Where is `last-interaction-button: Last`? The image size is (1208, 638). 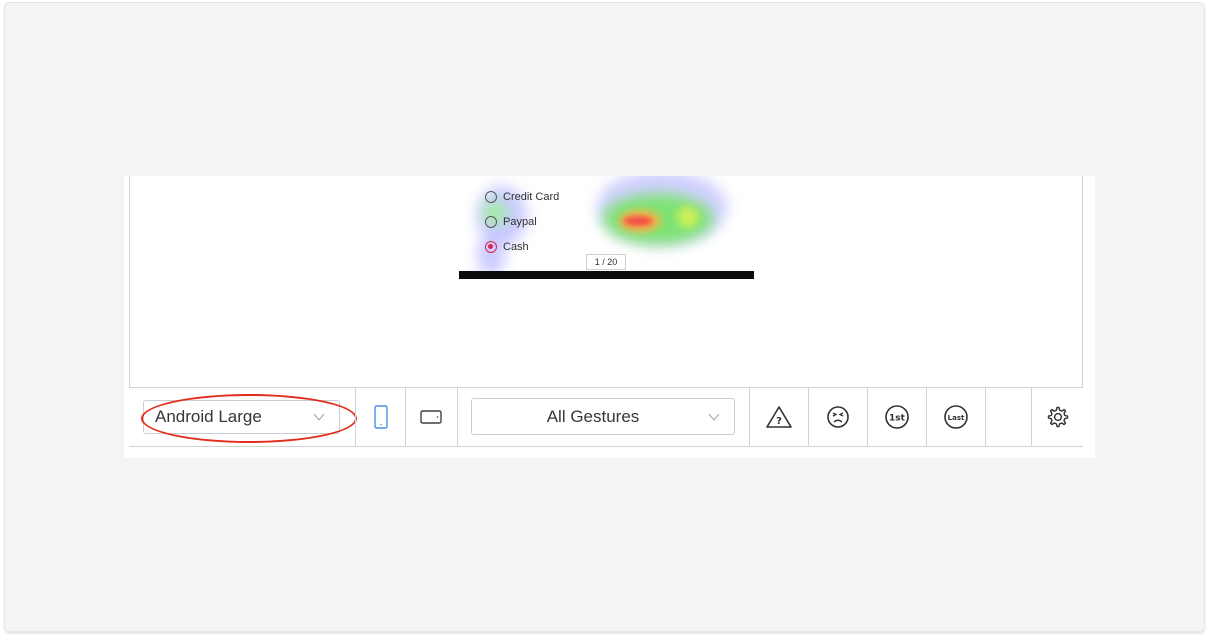 last-interaction-button: Last is located at coordinates (956, 417).